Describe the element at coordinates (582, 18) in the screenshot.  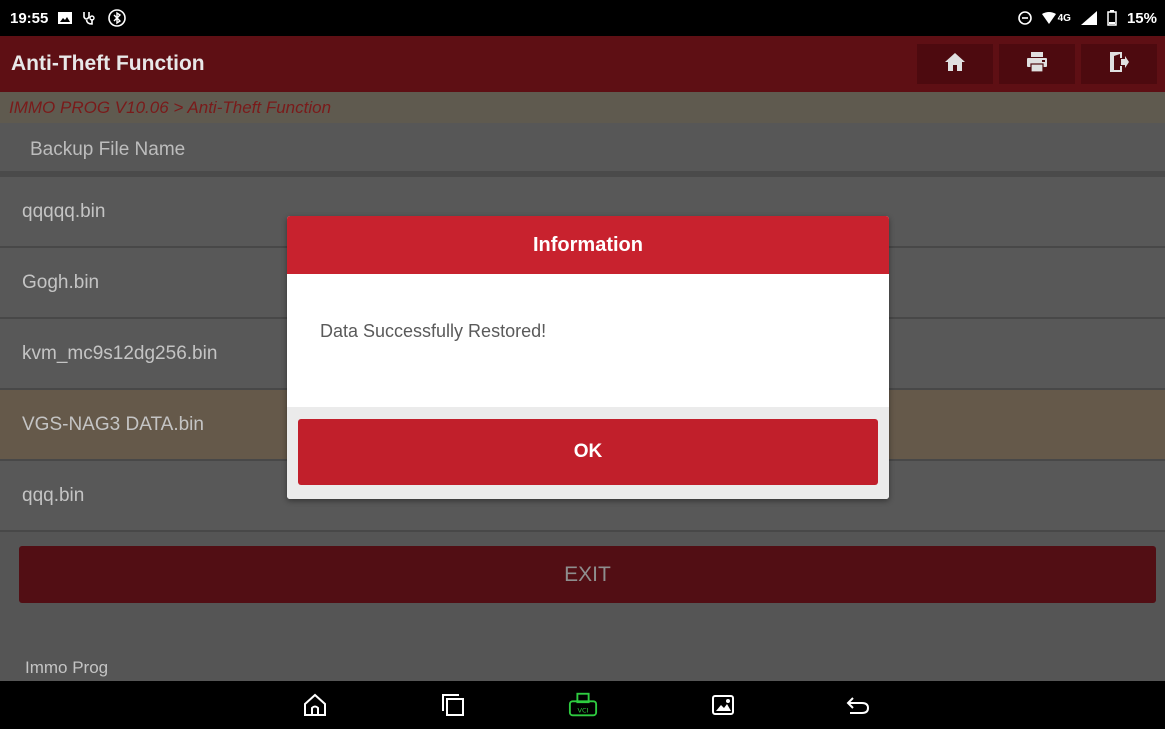
I see `status-bar: 19:55 4G 15%` at that location.